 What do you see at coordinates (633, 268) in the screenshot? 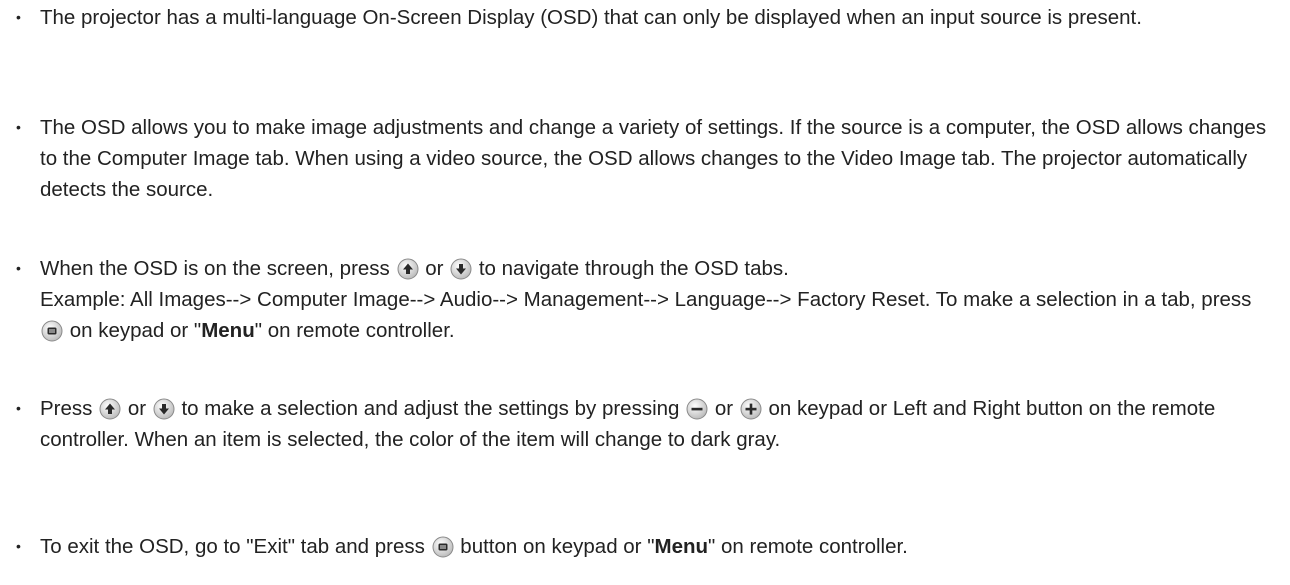
I see `bullet-text: to navigate through the OSD tabs.` at bounding box center [633, 268].